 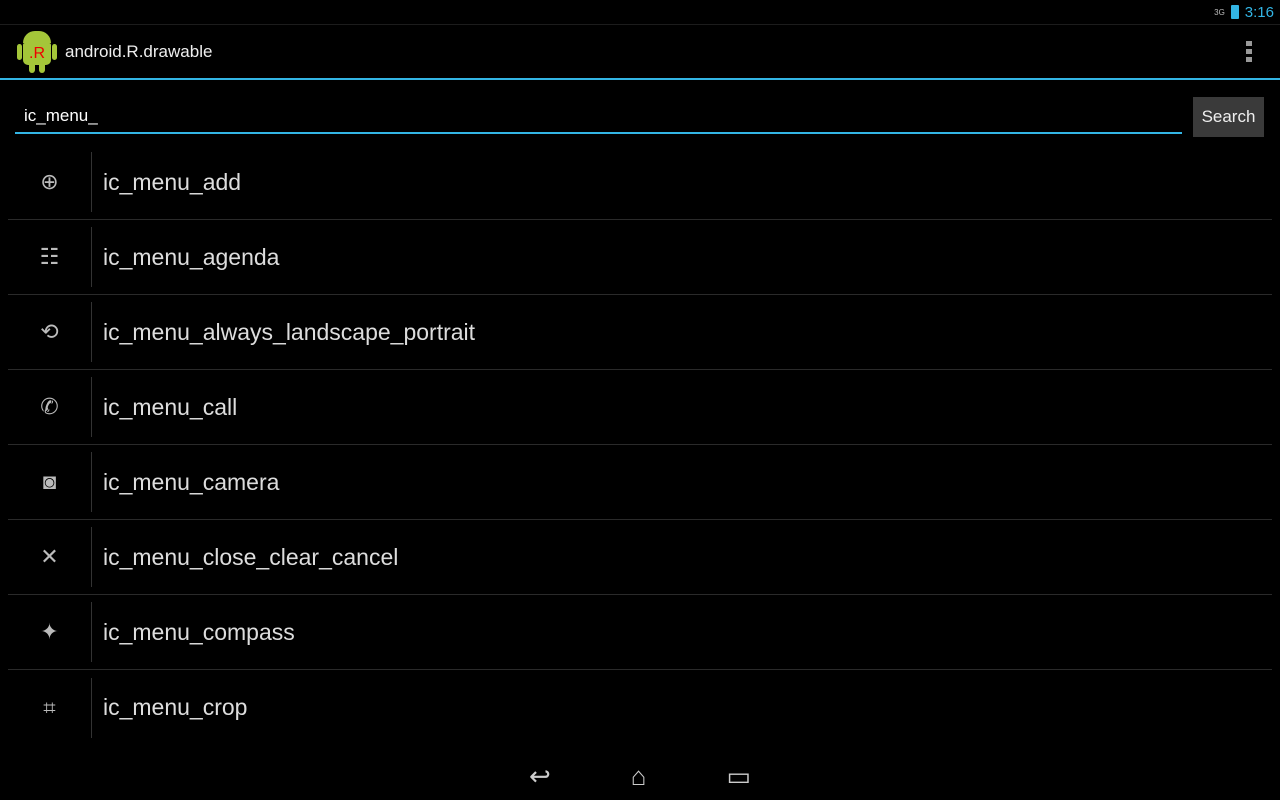 What do you see at coordinates (1228, 117) in the screenshot?
I see `search-button: Search` at bounding box center [1228, 117].